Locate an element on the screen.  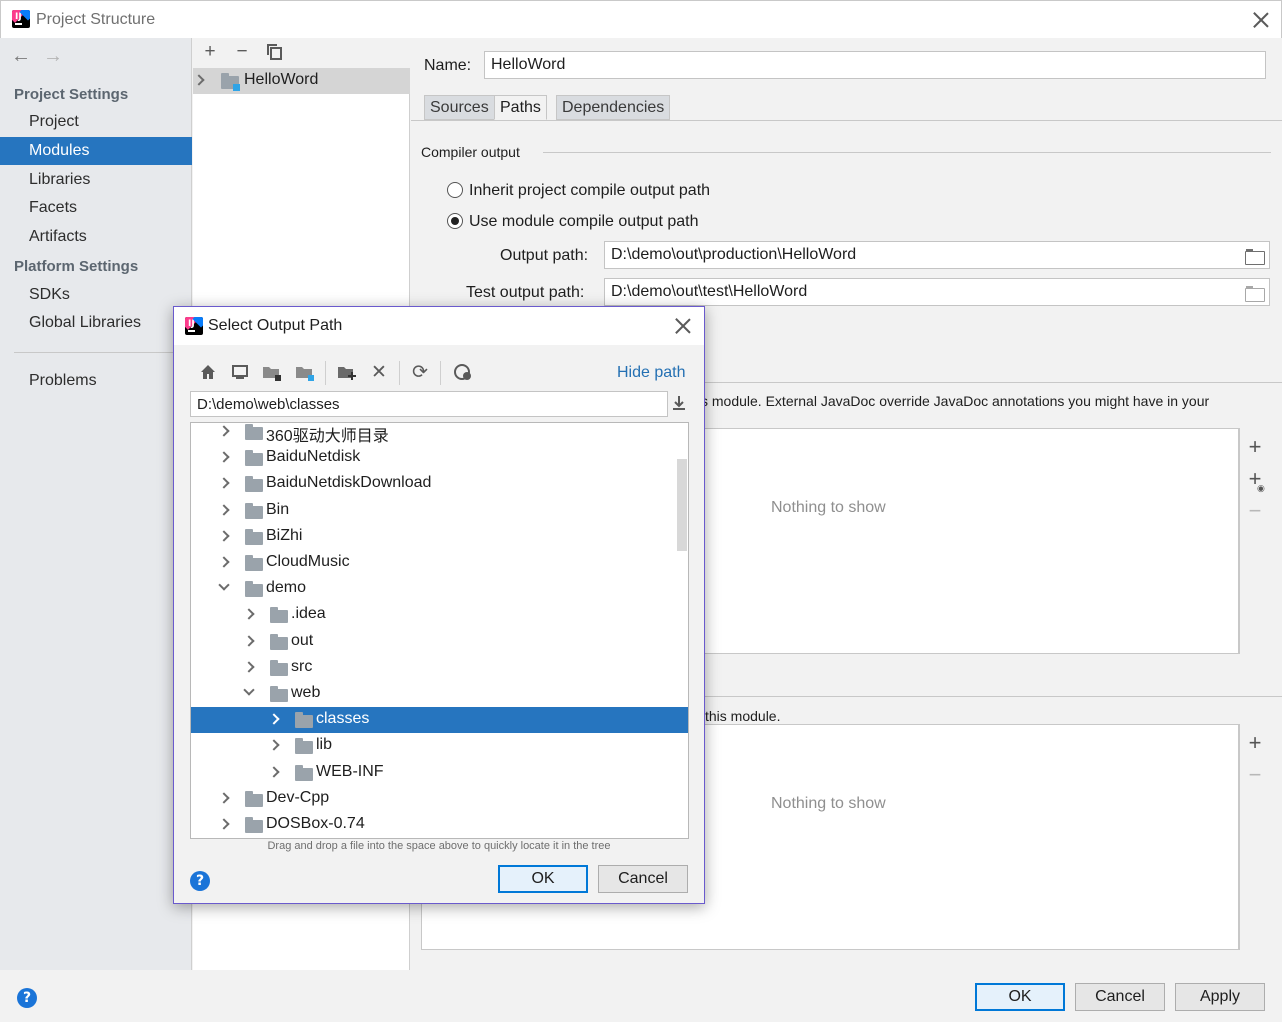
toolbar-separator is located at coordinates (399, 373).